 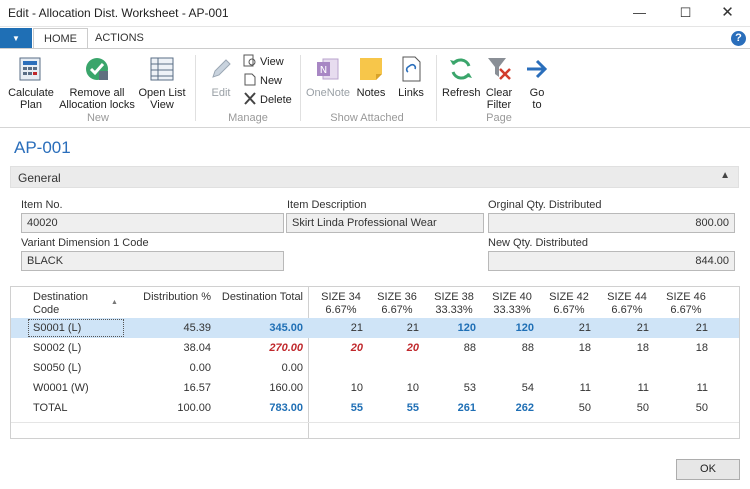 What do you see at coordinates (257, 408) in the screenshot?
I see `destination-total-cell: 783.00` at bounding box center [257, 408].